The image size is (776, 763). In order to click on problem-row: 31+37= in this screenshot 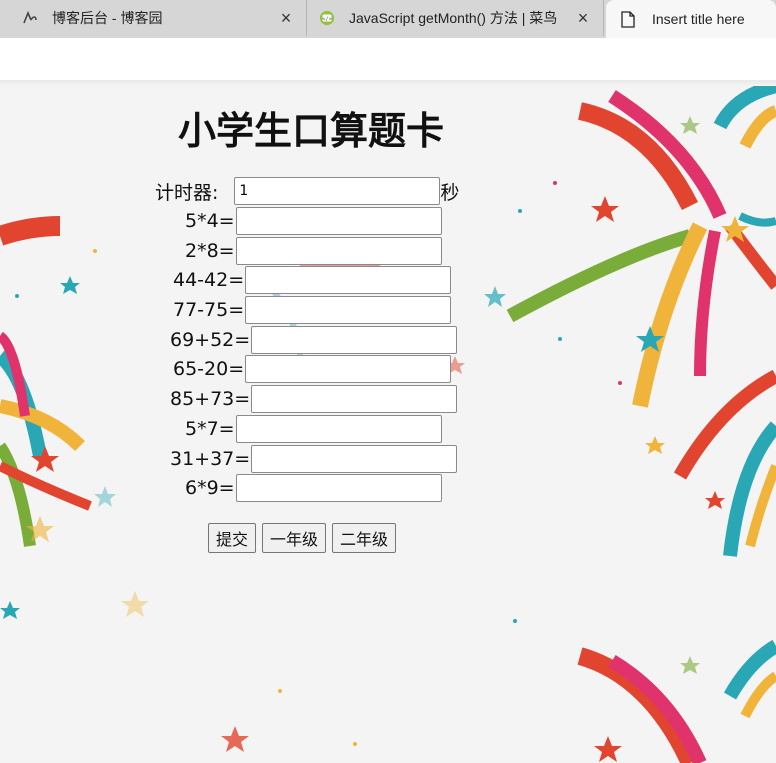, I will do `click(314, 459)`.